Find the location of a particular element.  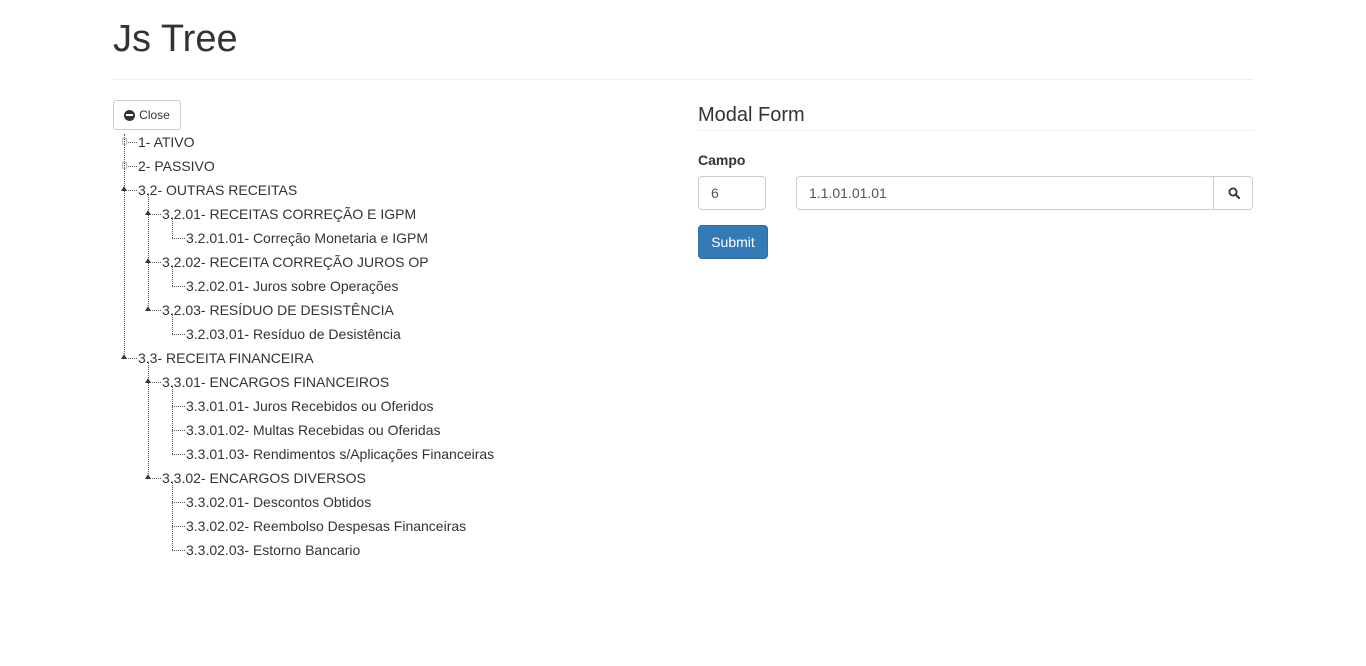

tree-node: 3.3.01.01- Juros Recebidos ou Oferidos is located at coordinates (340, 406).